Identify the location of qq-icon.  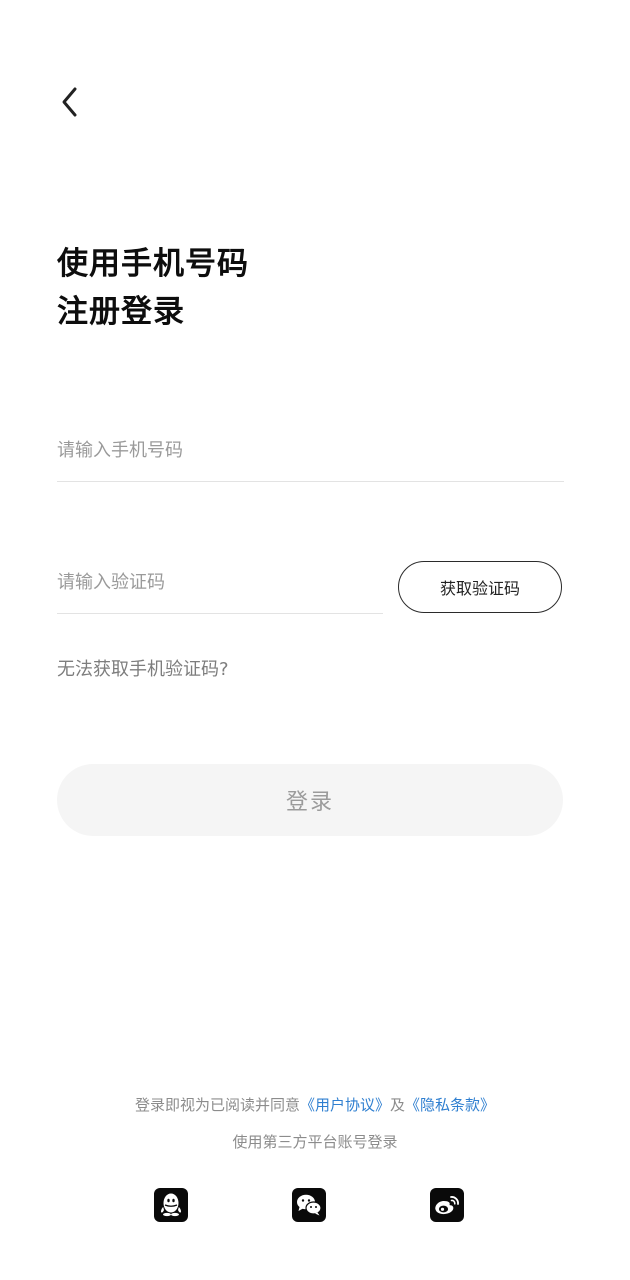
(171, 1205).